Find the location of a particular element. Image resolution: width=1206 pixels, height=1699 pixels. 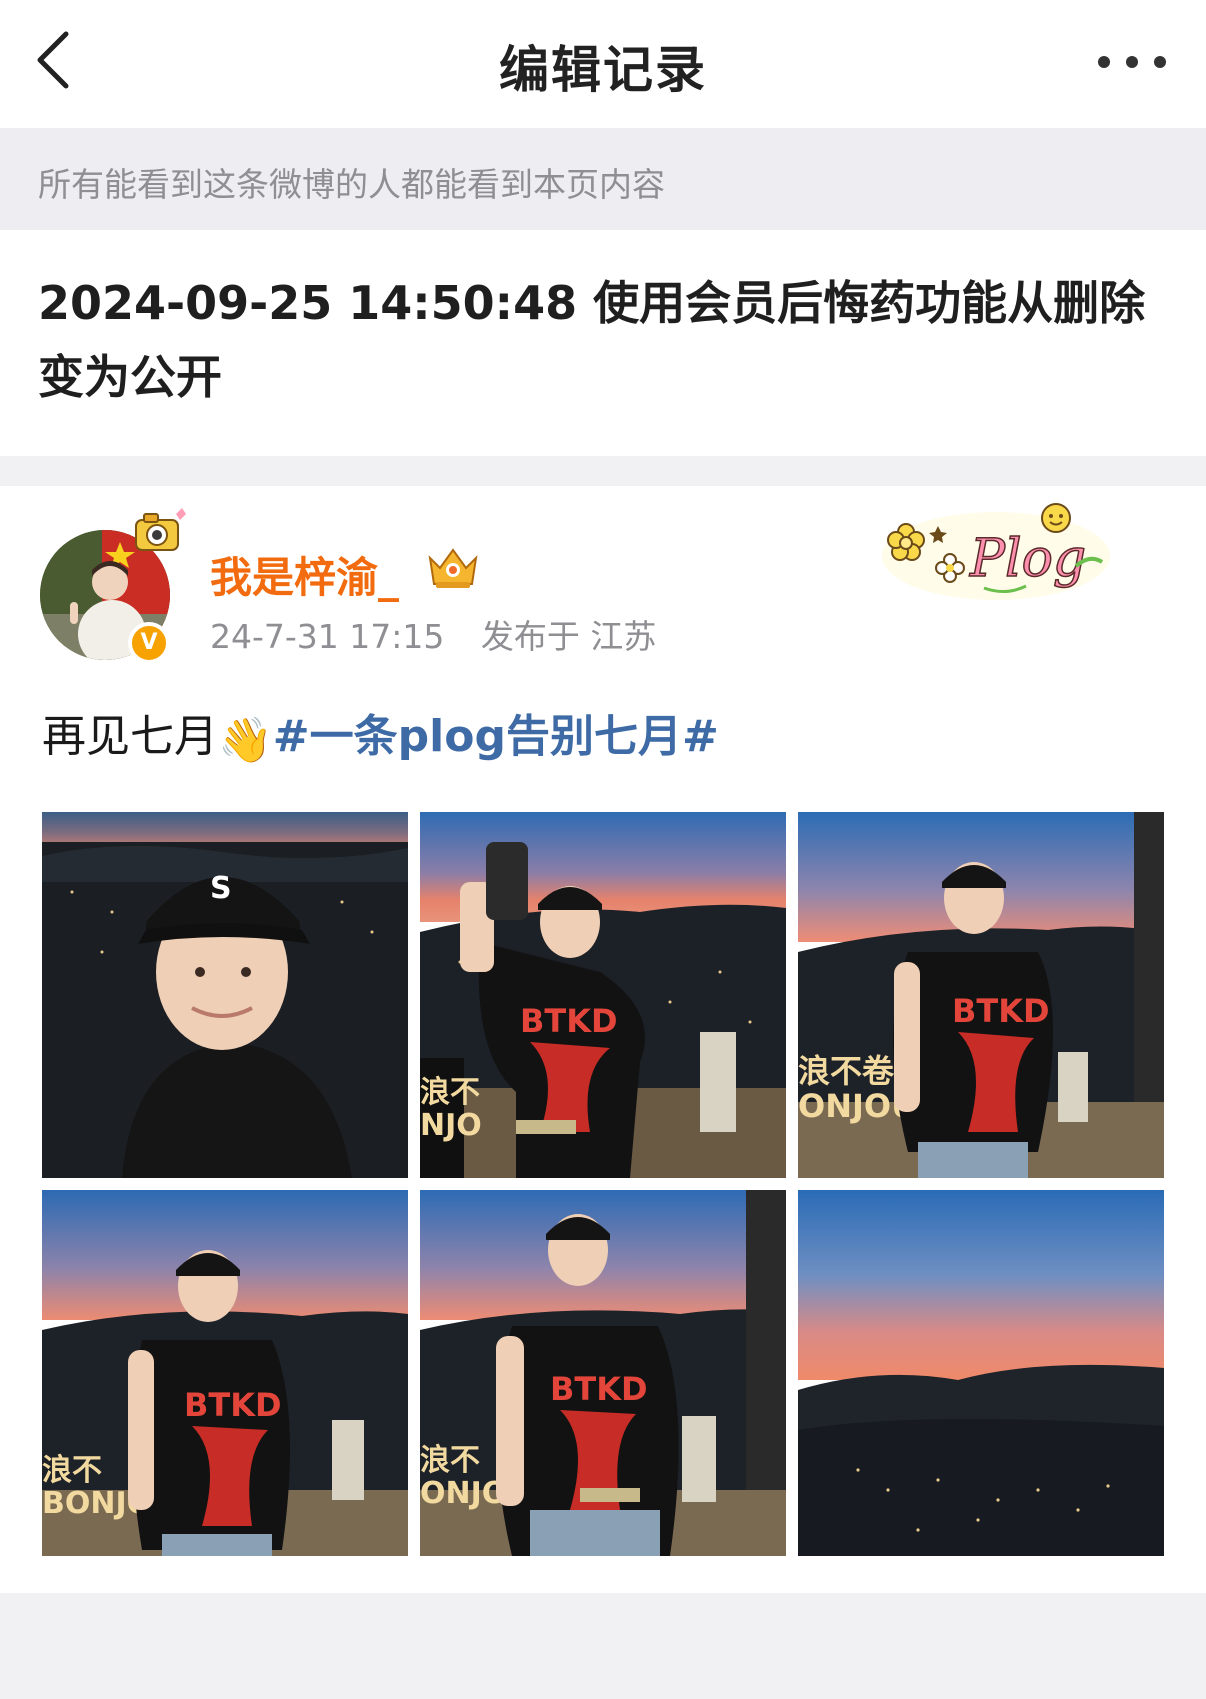

post-text-body: 再见七月 is located at coordinates (130, 736).